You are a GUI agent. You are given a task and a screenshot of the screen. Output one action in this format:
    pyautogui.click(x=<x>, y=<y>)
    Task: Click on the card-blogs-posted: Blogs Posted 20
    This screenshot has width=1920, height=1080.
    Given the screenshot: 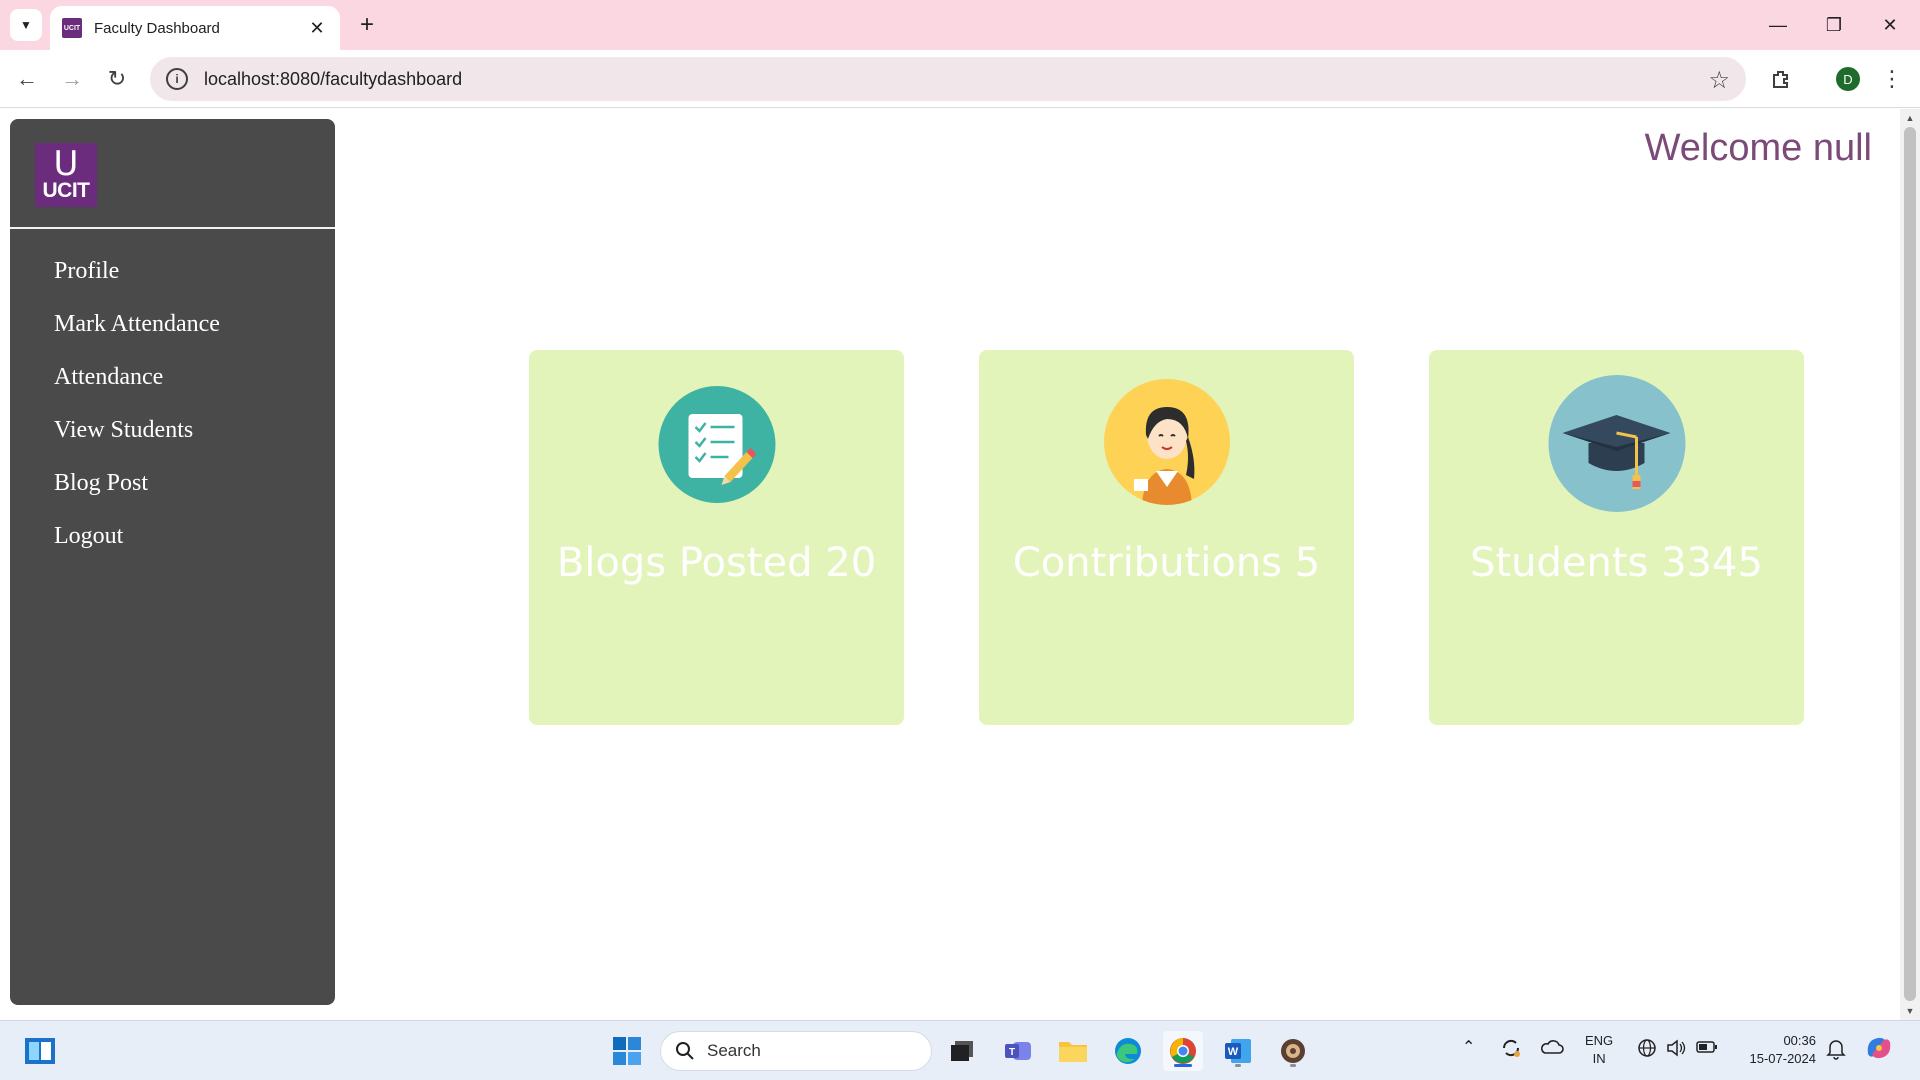 What is the action you would take?
    pyautogui.click(x=716, y=537)
    